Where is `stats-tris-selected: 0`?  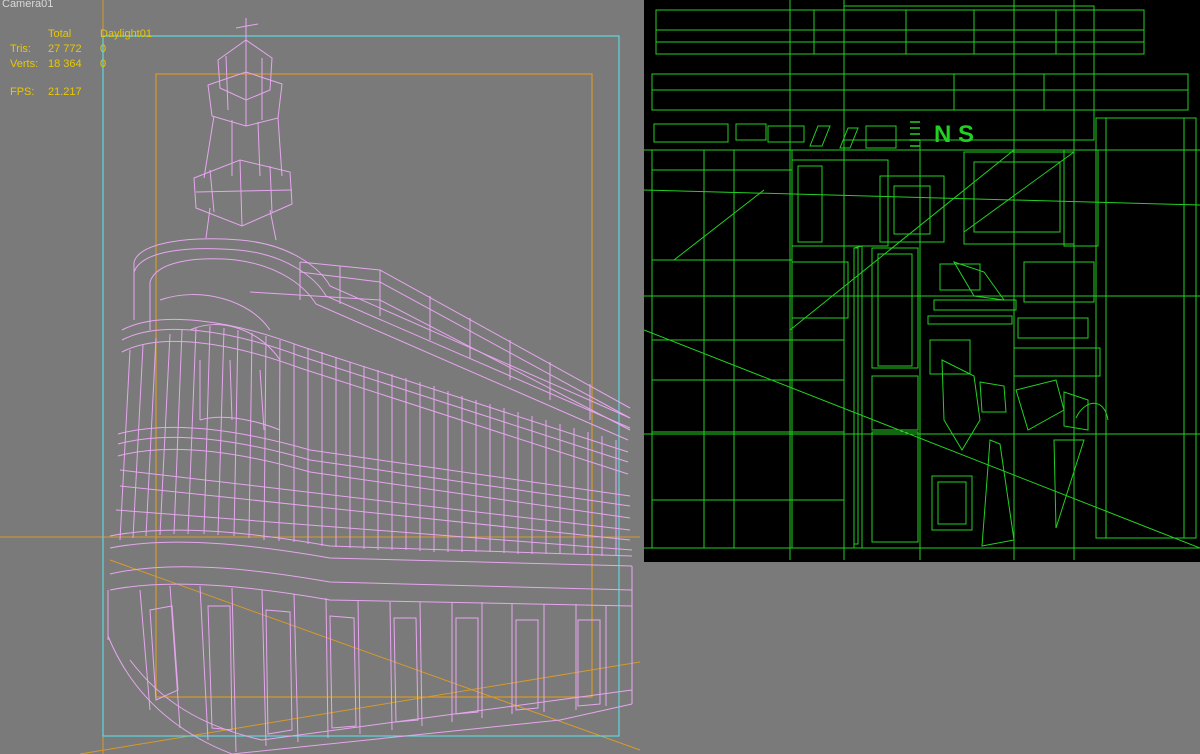 stats-tris-selected: 0 is located at coordinates (103, 49).